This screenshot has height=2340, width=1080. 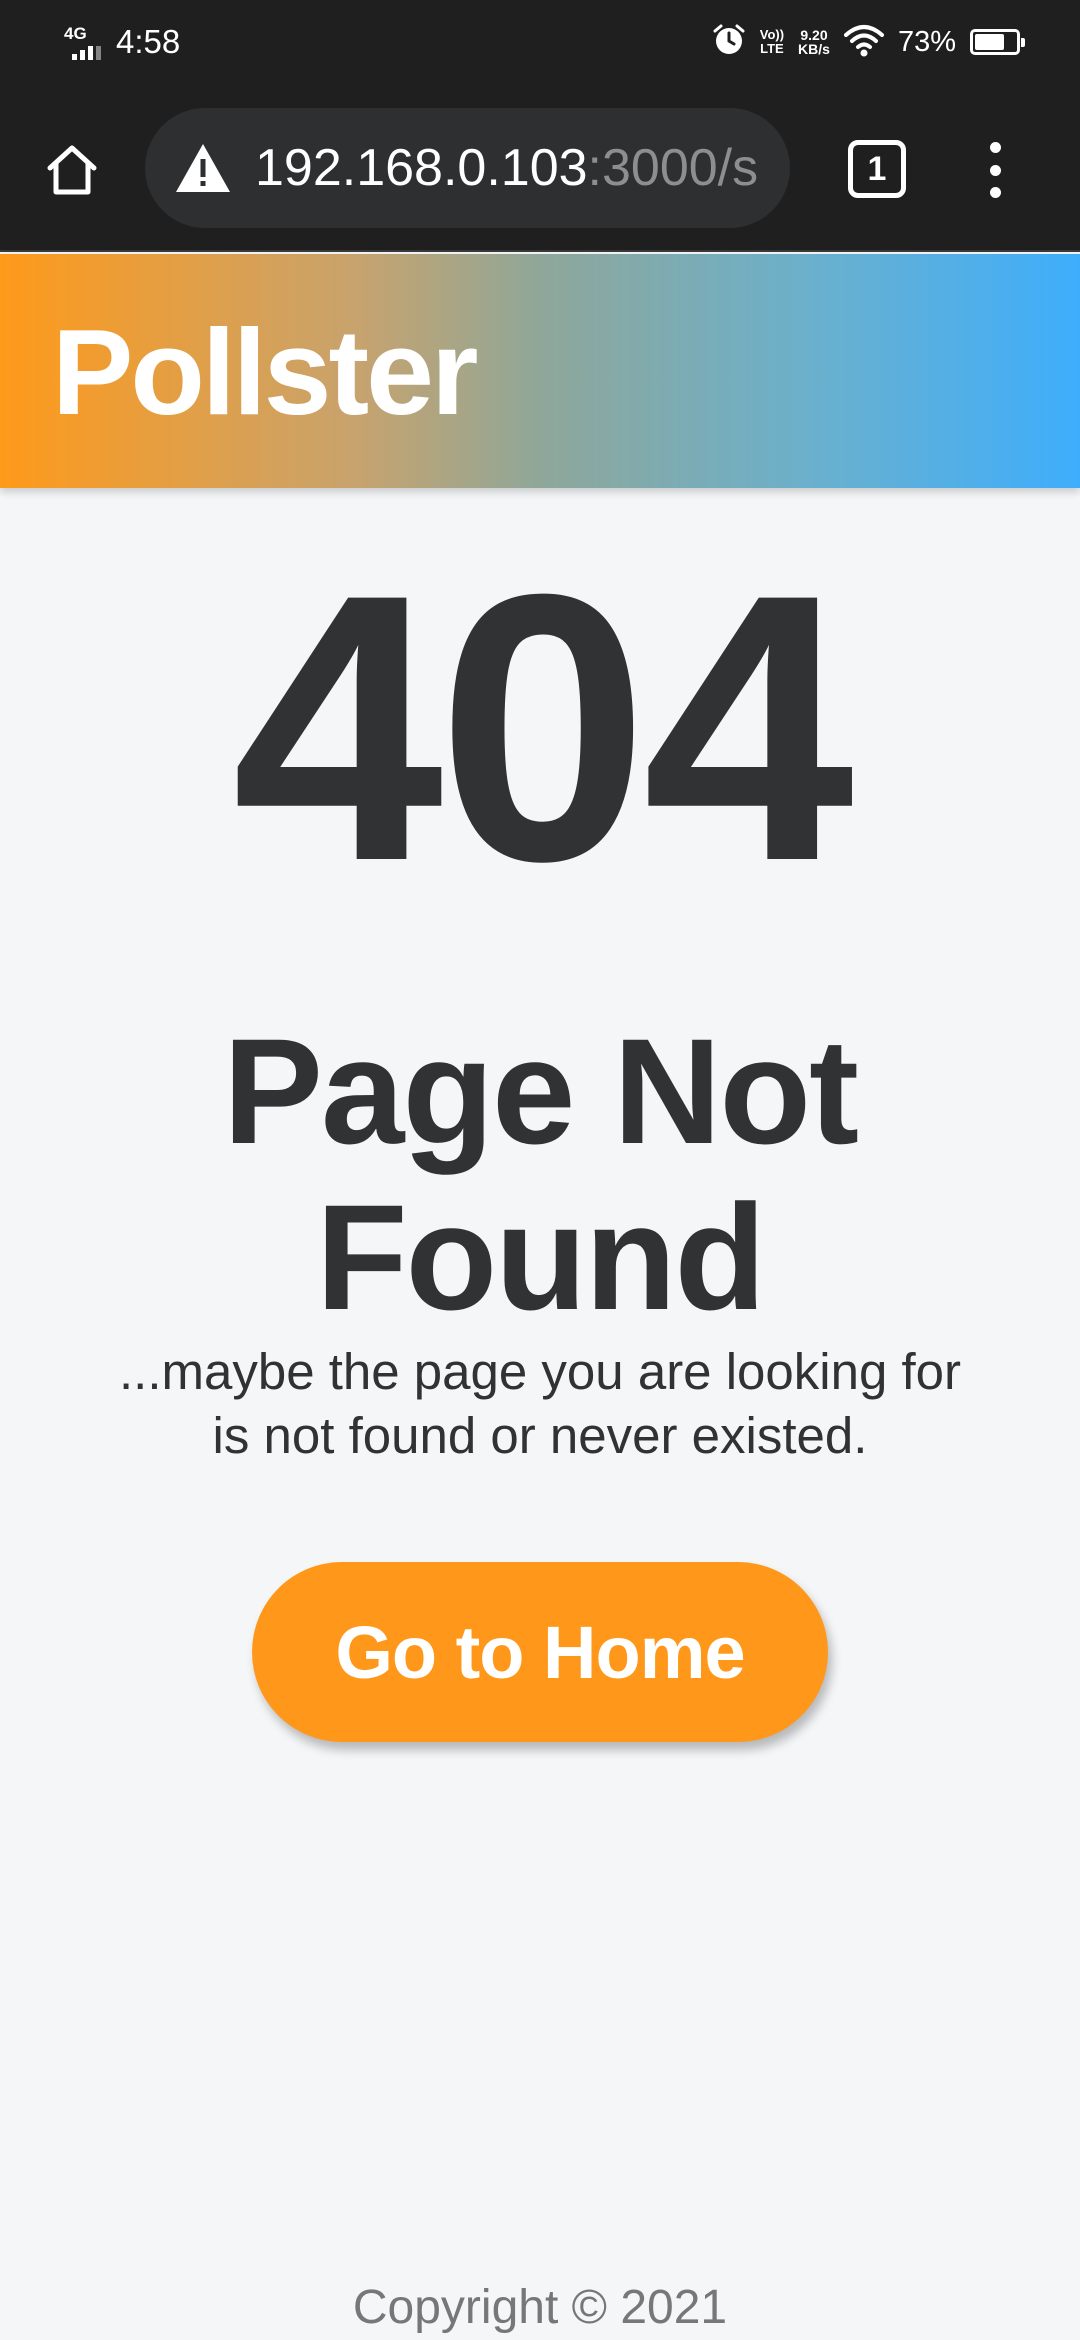 What do you see at coordinates (540, 1652) in the screenshot?
I see `go-to-home-button: Go to Home` at bounding box center [540, 1652].